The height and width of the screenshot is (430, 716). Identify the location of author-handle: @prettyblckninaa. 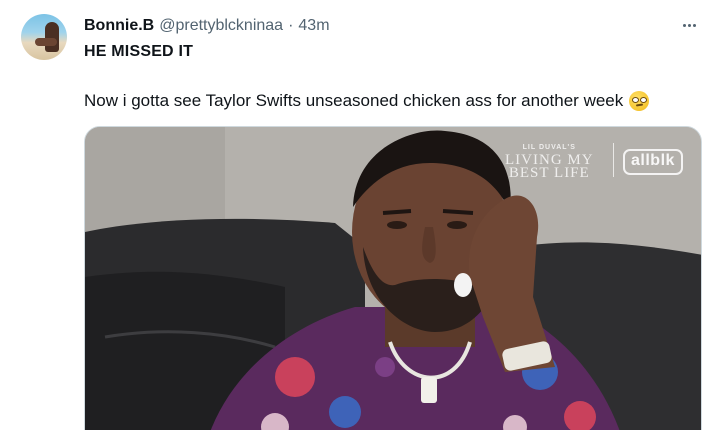
(221, 26).